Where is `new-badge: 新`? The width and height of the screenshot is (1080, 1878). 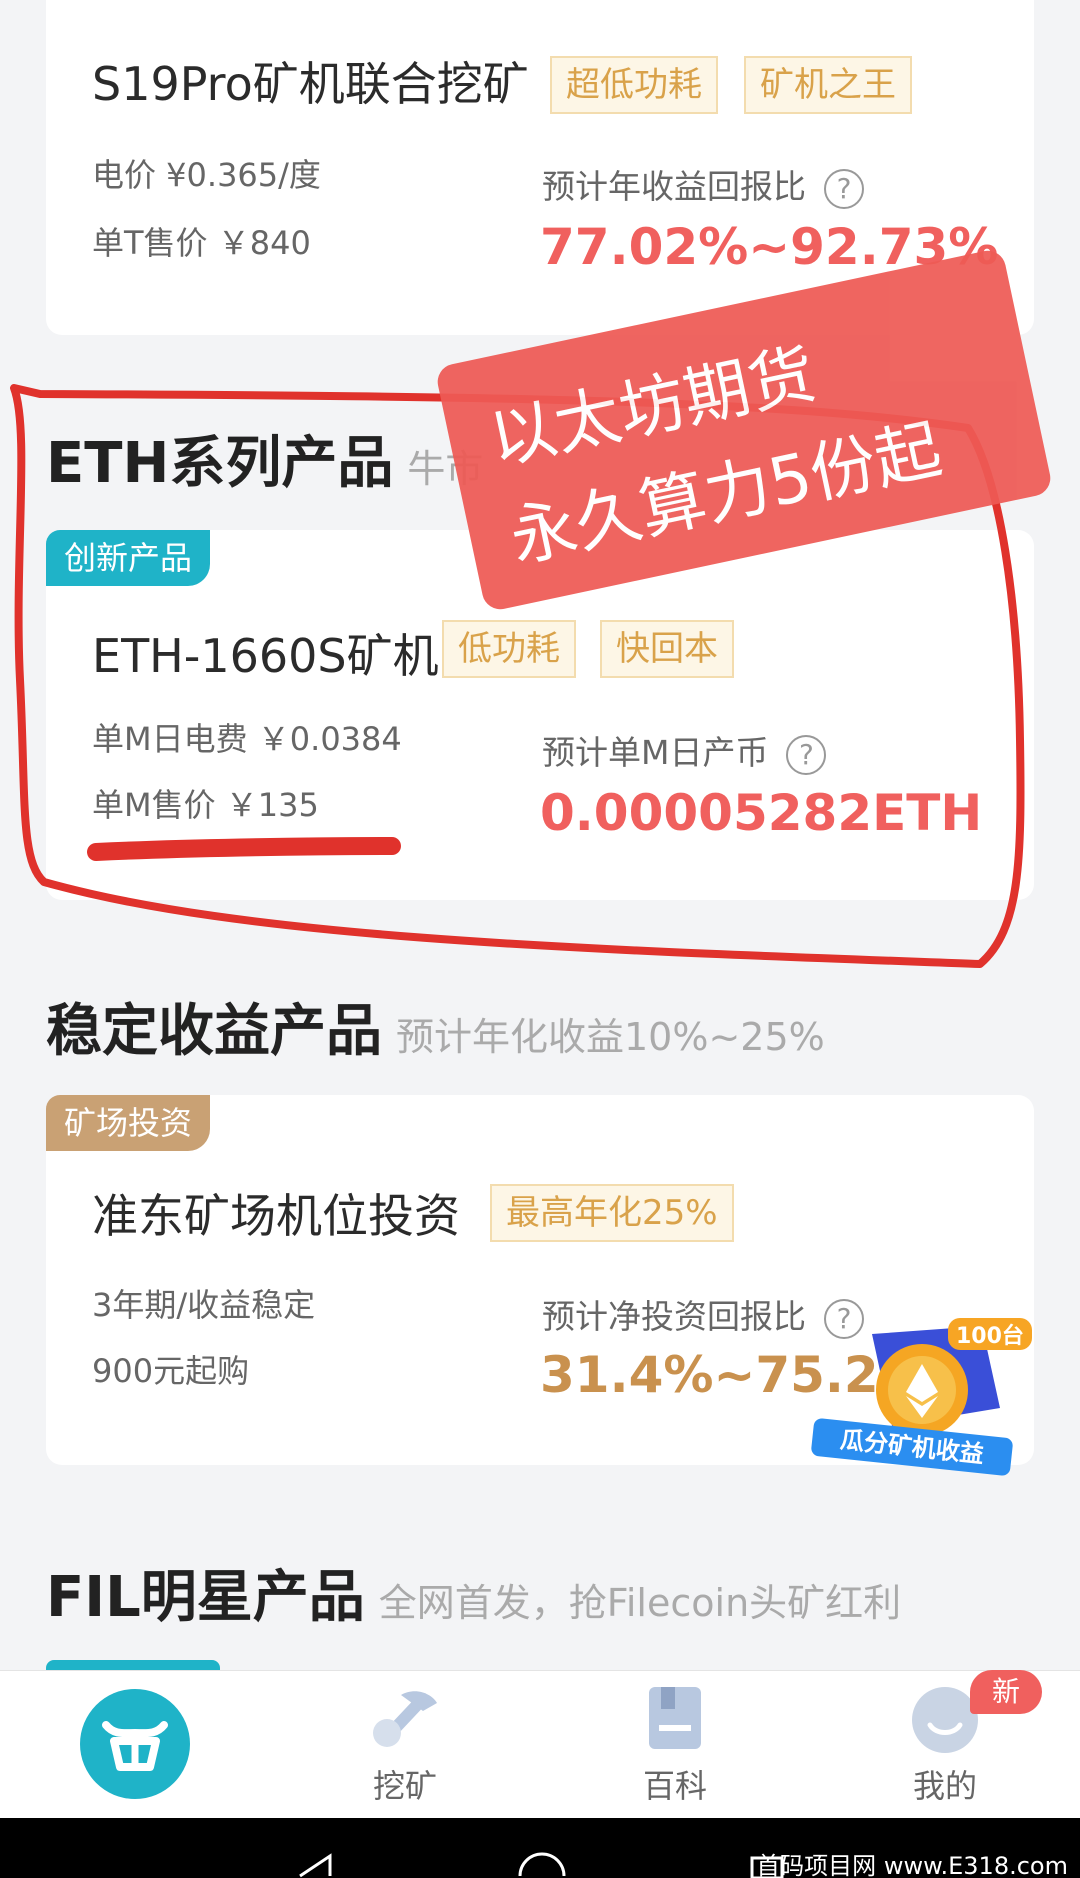
new-badge: 新 is located at coordinates (1006, 1692).